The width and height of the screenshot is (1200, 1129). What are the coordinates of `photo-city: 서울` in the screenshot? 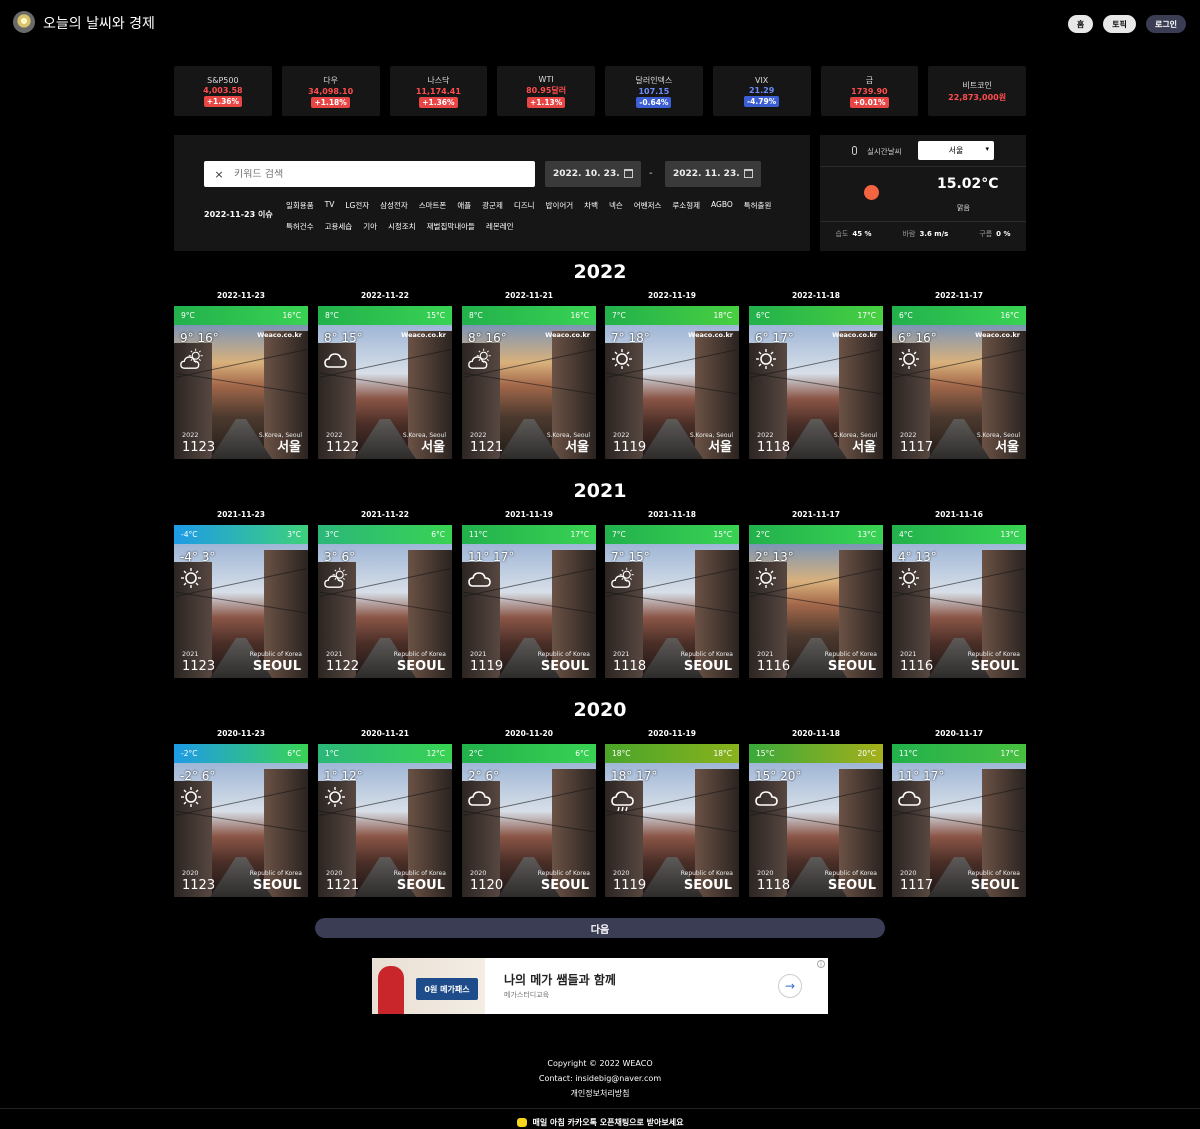 It's located at (1007, 447).